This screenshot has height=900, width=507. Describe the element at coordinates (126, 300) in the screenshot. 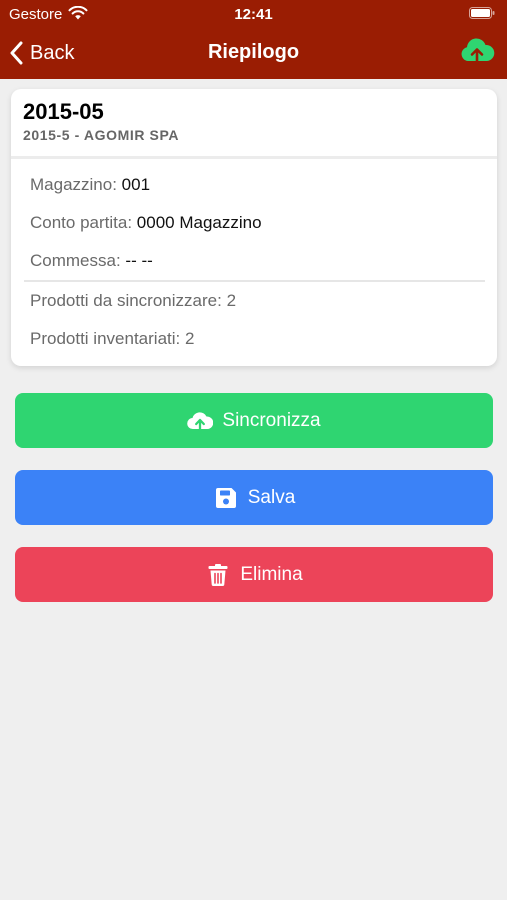

I see `prodotti-sync-label: Prodotti da sincronizzare:` at that location.